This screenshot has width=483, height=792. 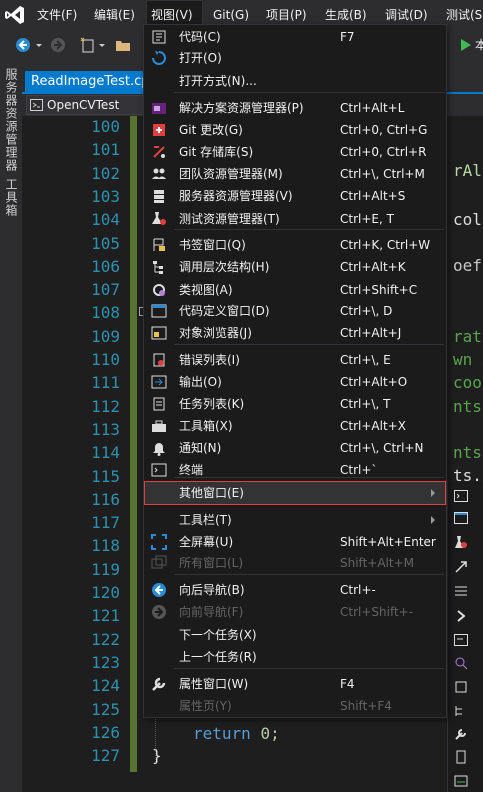 I want to click on console-icon, so click(x=461, y=640).